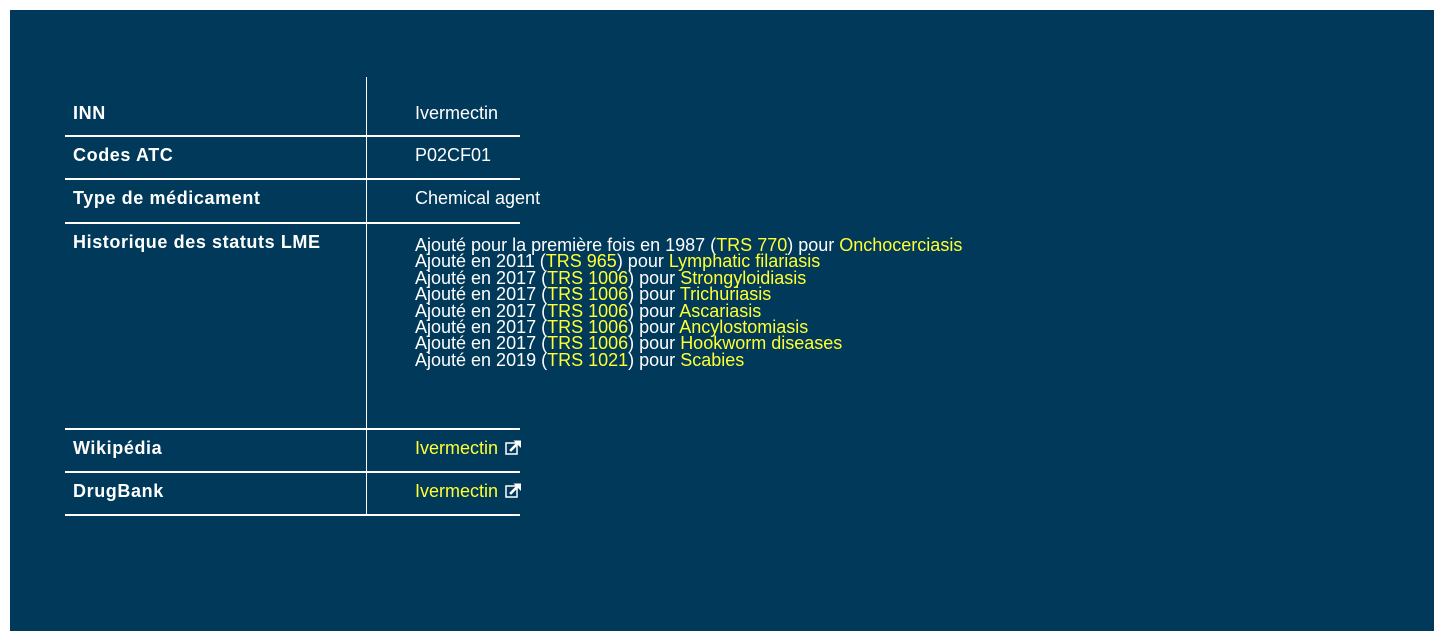  I want to click on trs-link: TRS 1021, so click(587, 360).